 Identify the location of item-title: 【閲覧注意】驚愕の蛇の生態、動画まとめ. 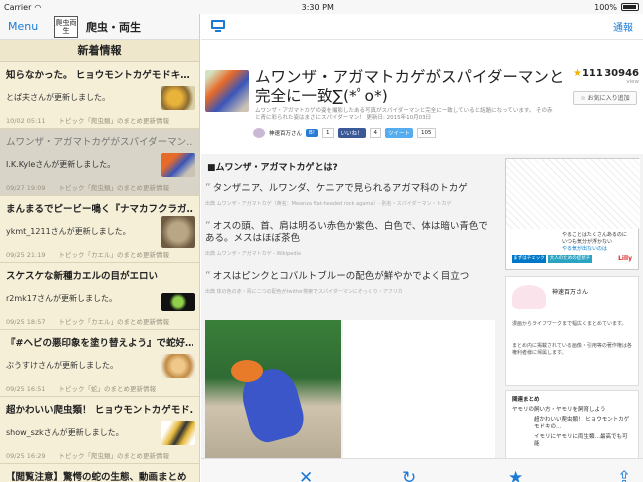
(96, 477).